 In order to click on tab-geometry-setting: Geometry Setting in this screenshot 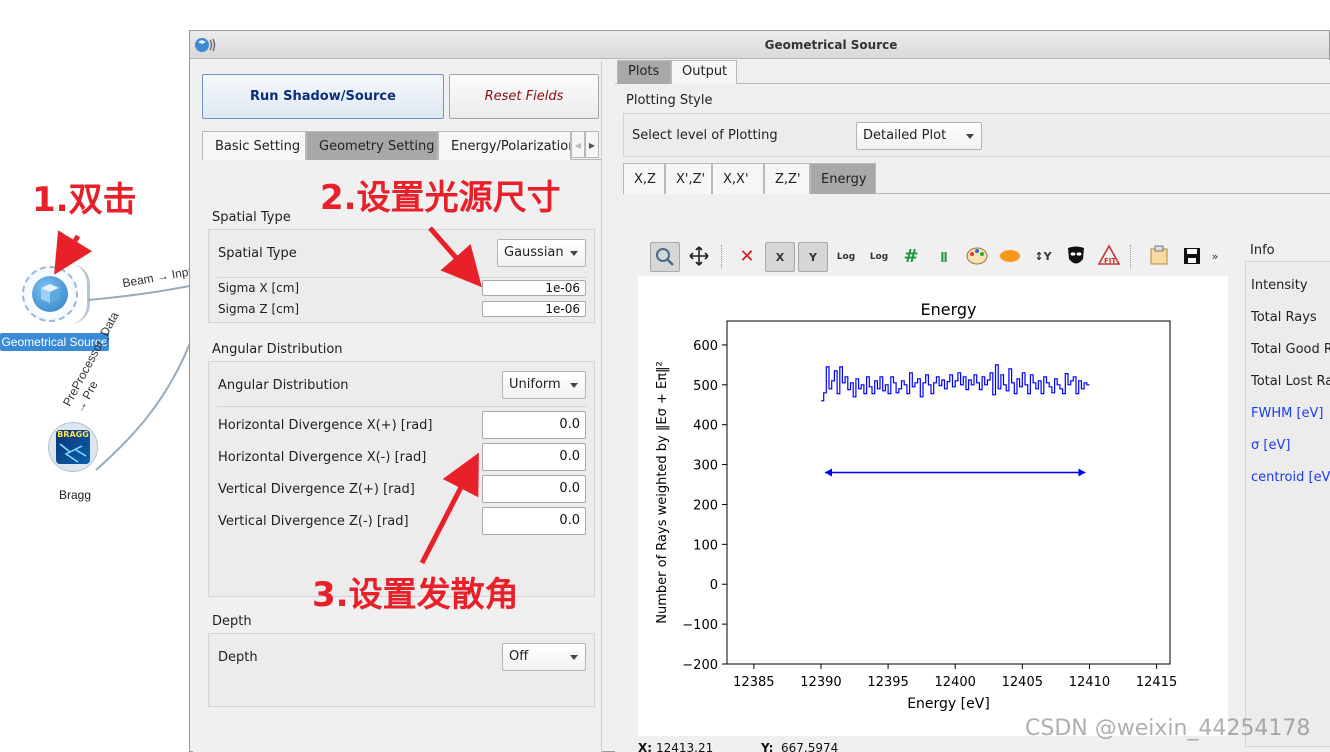, I will do `click(372, 145)`.